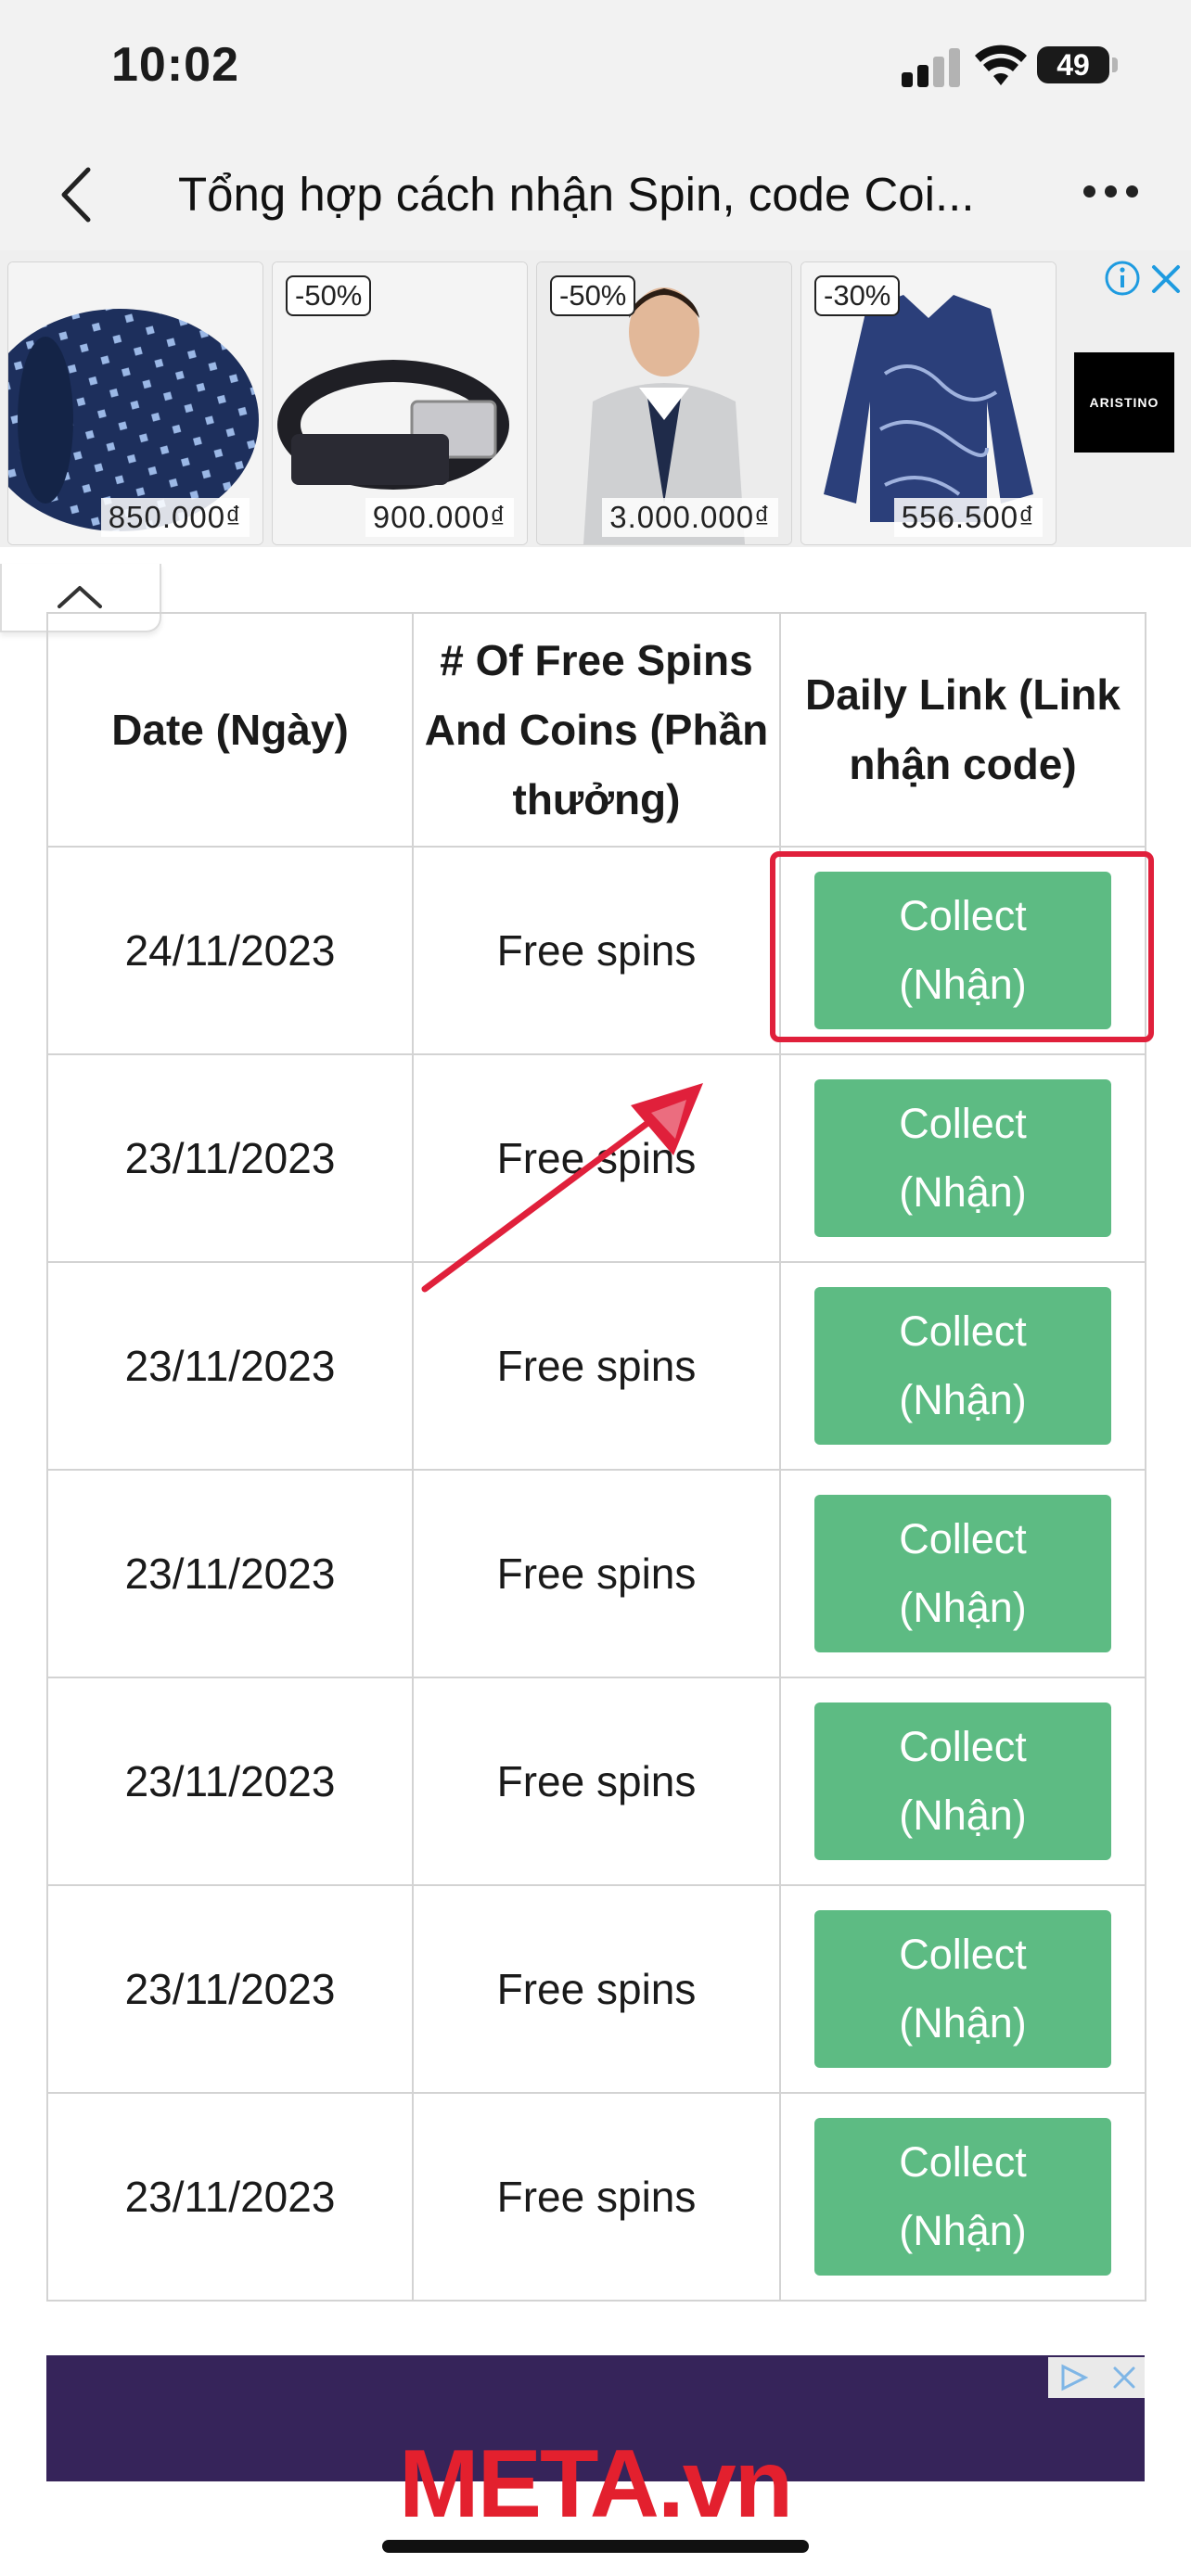 The image size is (1191, 2576). What do you see at coordinates (1001, 65) in the screenshot?
I see `wifi-icon` at bounding box center [1001, 65].